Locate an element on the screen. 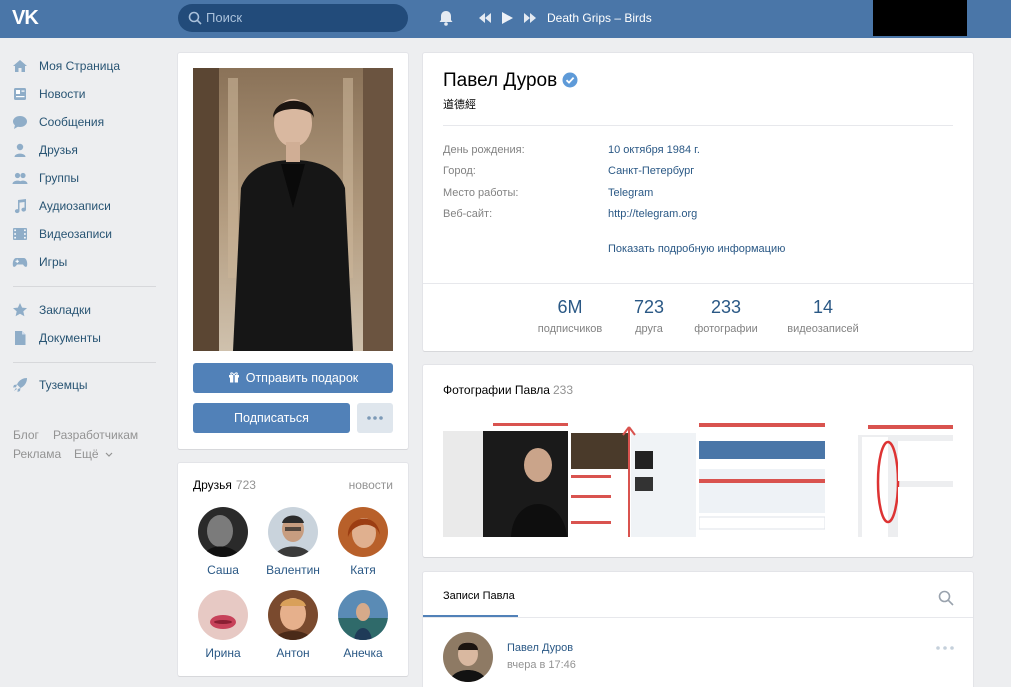  page-title: Павел Дуров is located at coordinates (500, 80).